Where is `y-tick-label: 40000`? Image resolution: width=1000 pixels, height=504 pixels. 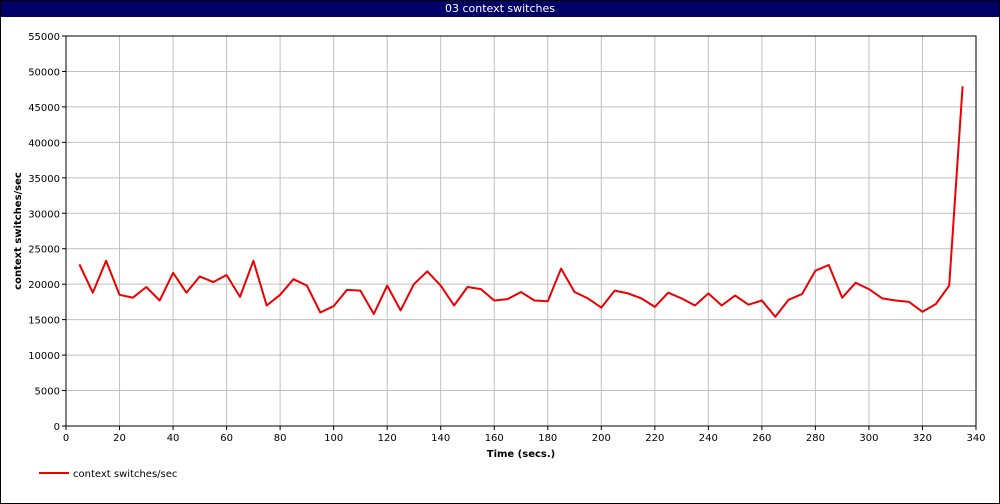 y-tick-label: 40000 is located at coordinates (44, 143).